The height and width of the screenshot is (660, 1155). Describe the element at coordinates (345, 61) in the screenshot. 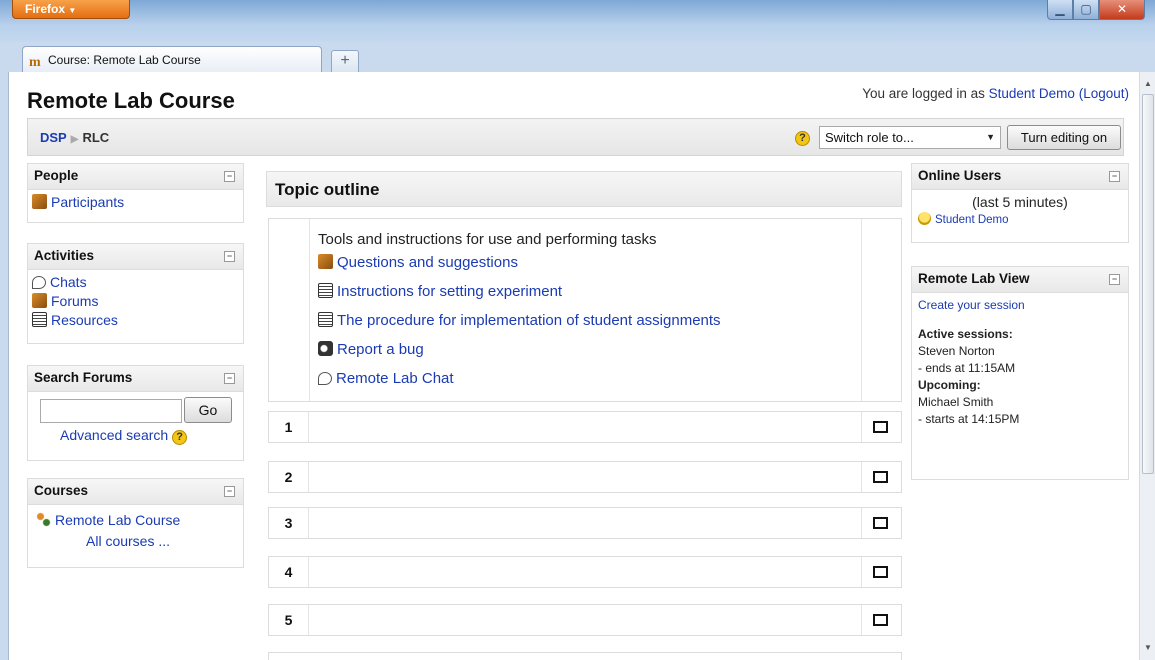

I see `new-tab-button: +` at that location.